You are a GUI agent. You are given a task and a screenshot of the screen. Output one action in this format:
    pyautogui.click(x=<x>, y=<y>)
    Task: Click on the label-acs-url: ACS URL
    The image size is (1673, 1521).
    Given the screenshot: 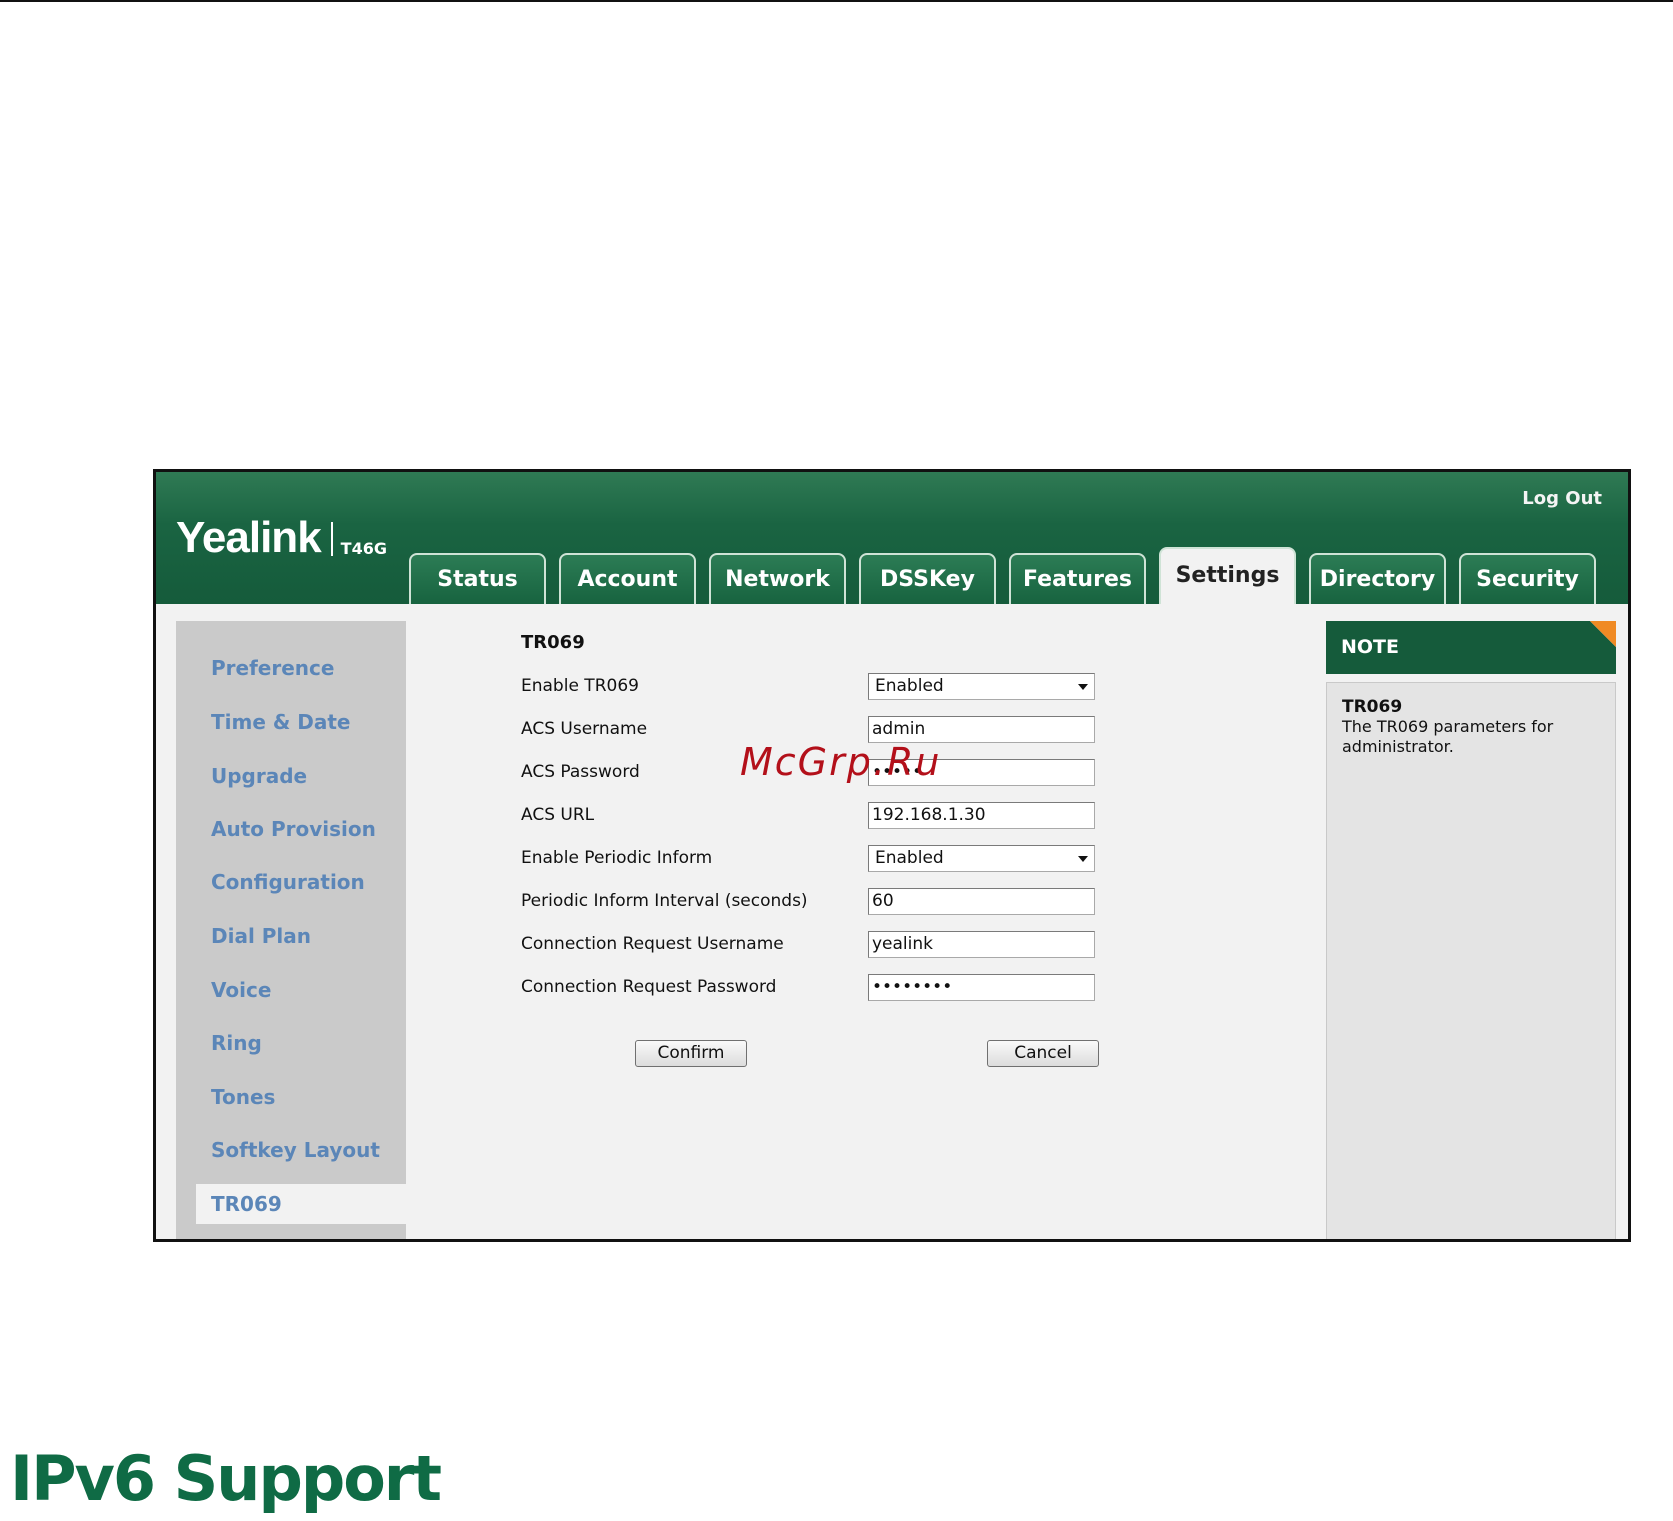 What is the action you would take?
    pyautogui.click(x=558, y=815)
    